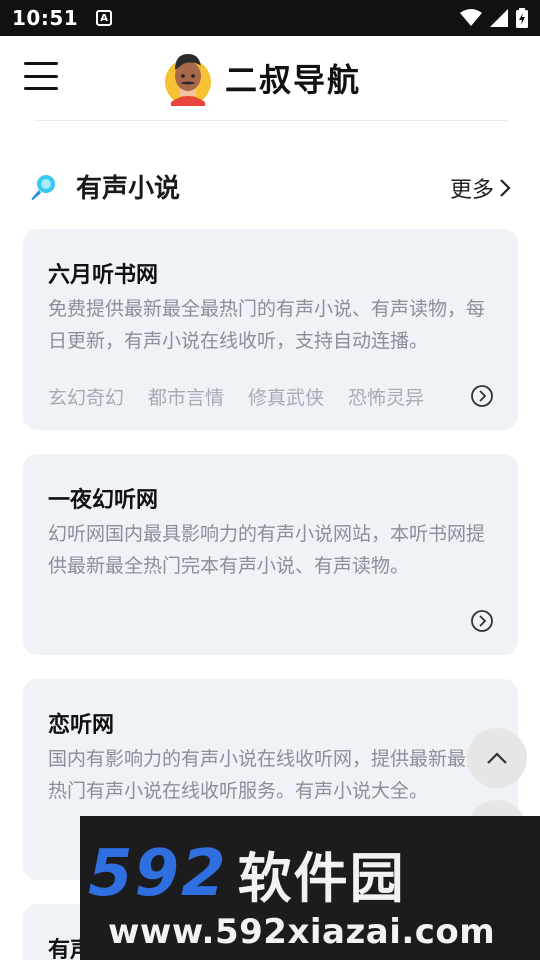 The width and height of the screenshot is (540, 960). I want to click on more-label: 更多, so click(471, 190).